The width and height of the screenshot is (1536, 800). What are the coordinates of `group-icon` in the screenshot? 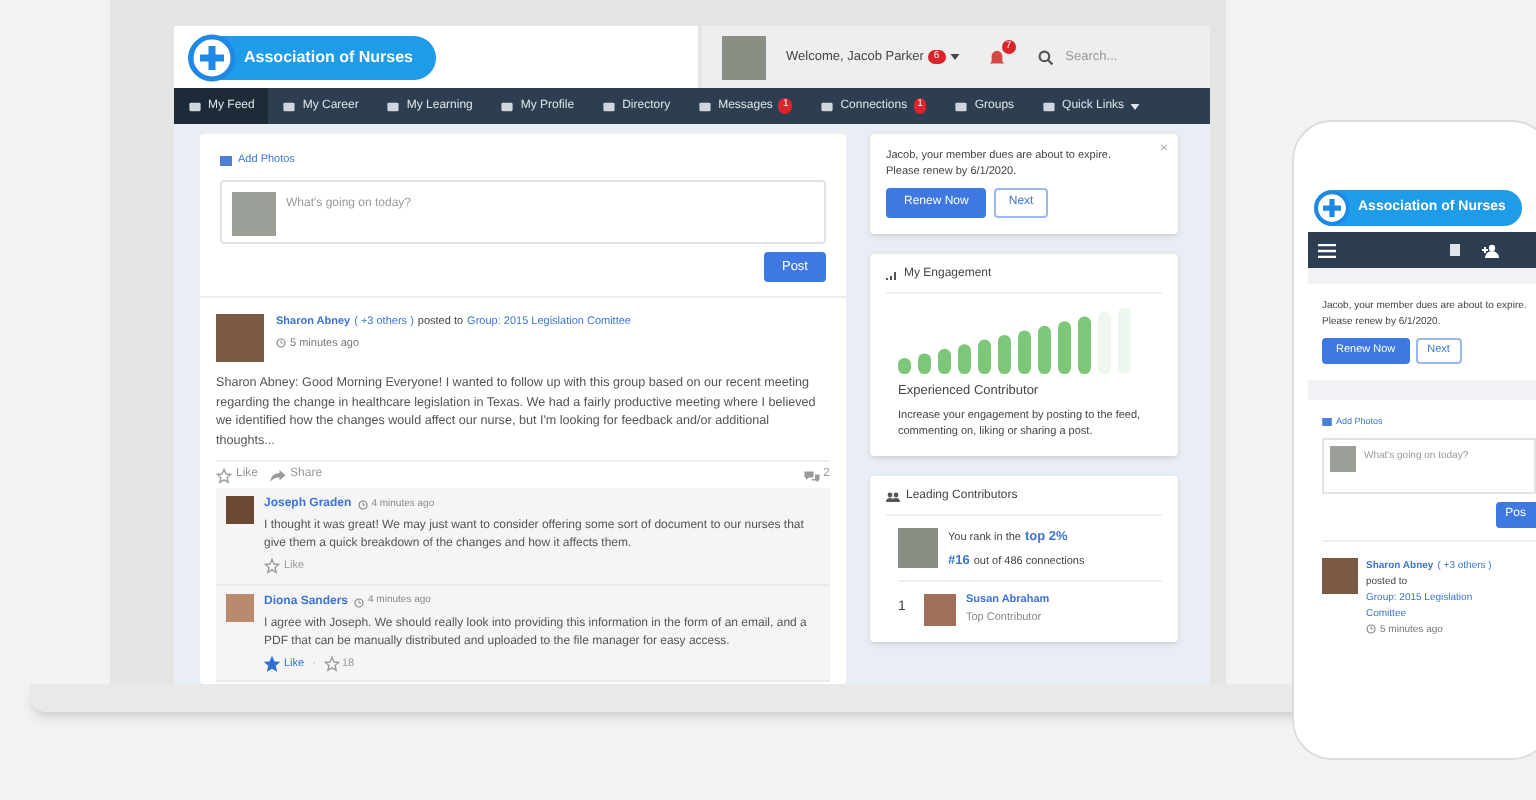 It's located at (893, 496).